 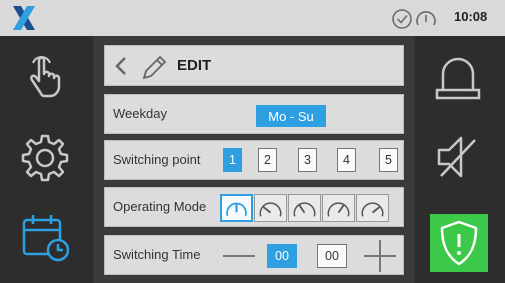 I want to click on hand-pointer-icon, so click(x=45, y=77).